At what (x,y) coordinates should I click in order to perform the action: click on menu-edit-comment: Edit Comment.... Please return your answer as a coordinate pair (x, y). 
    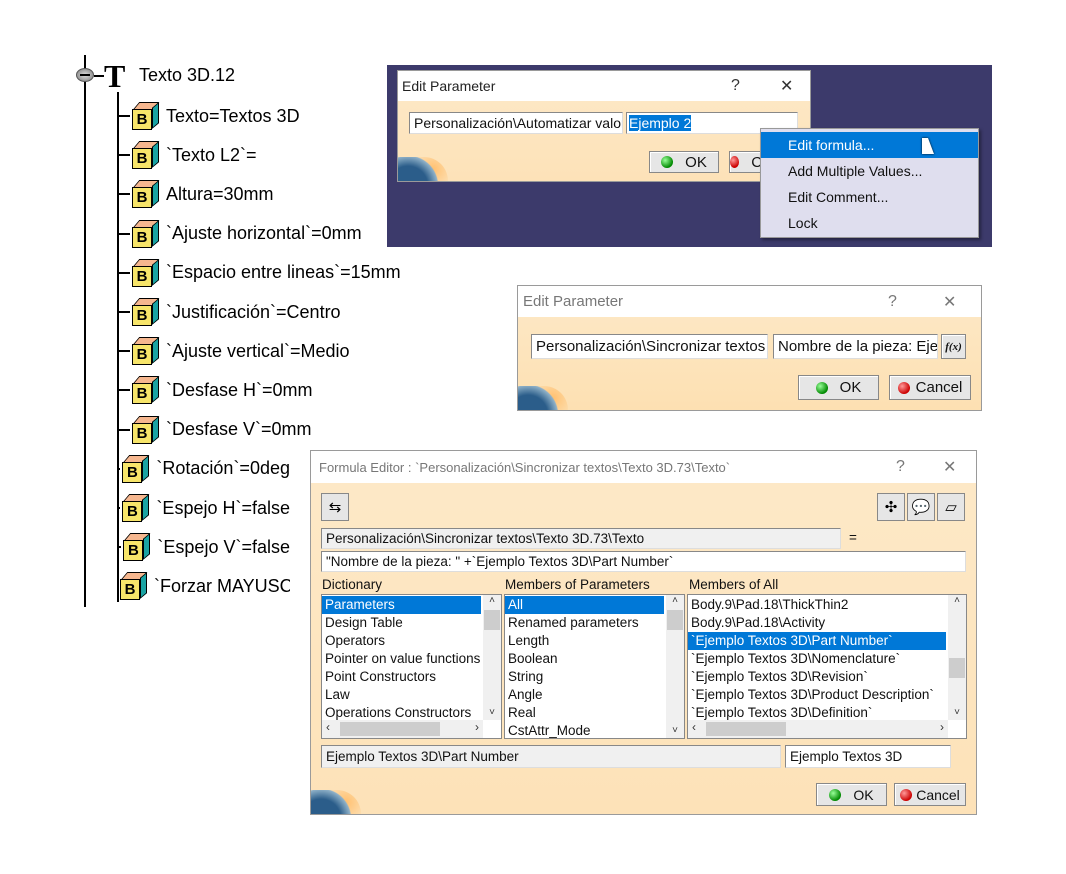
    Looking at the image, I should click on (869, 197).